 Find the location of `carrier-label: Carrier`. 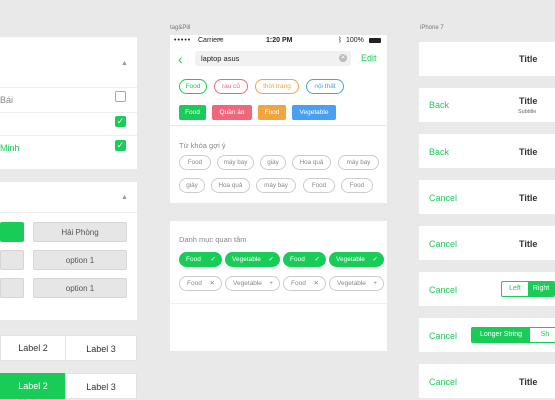

carrier-label: Carrier is located at coordinates (209, 40).